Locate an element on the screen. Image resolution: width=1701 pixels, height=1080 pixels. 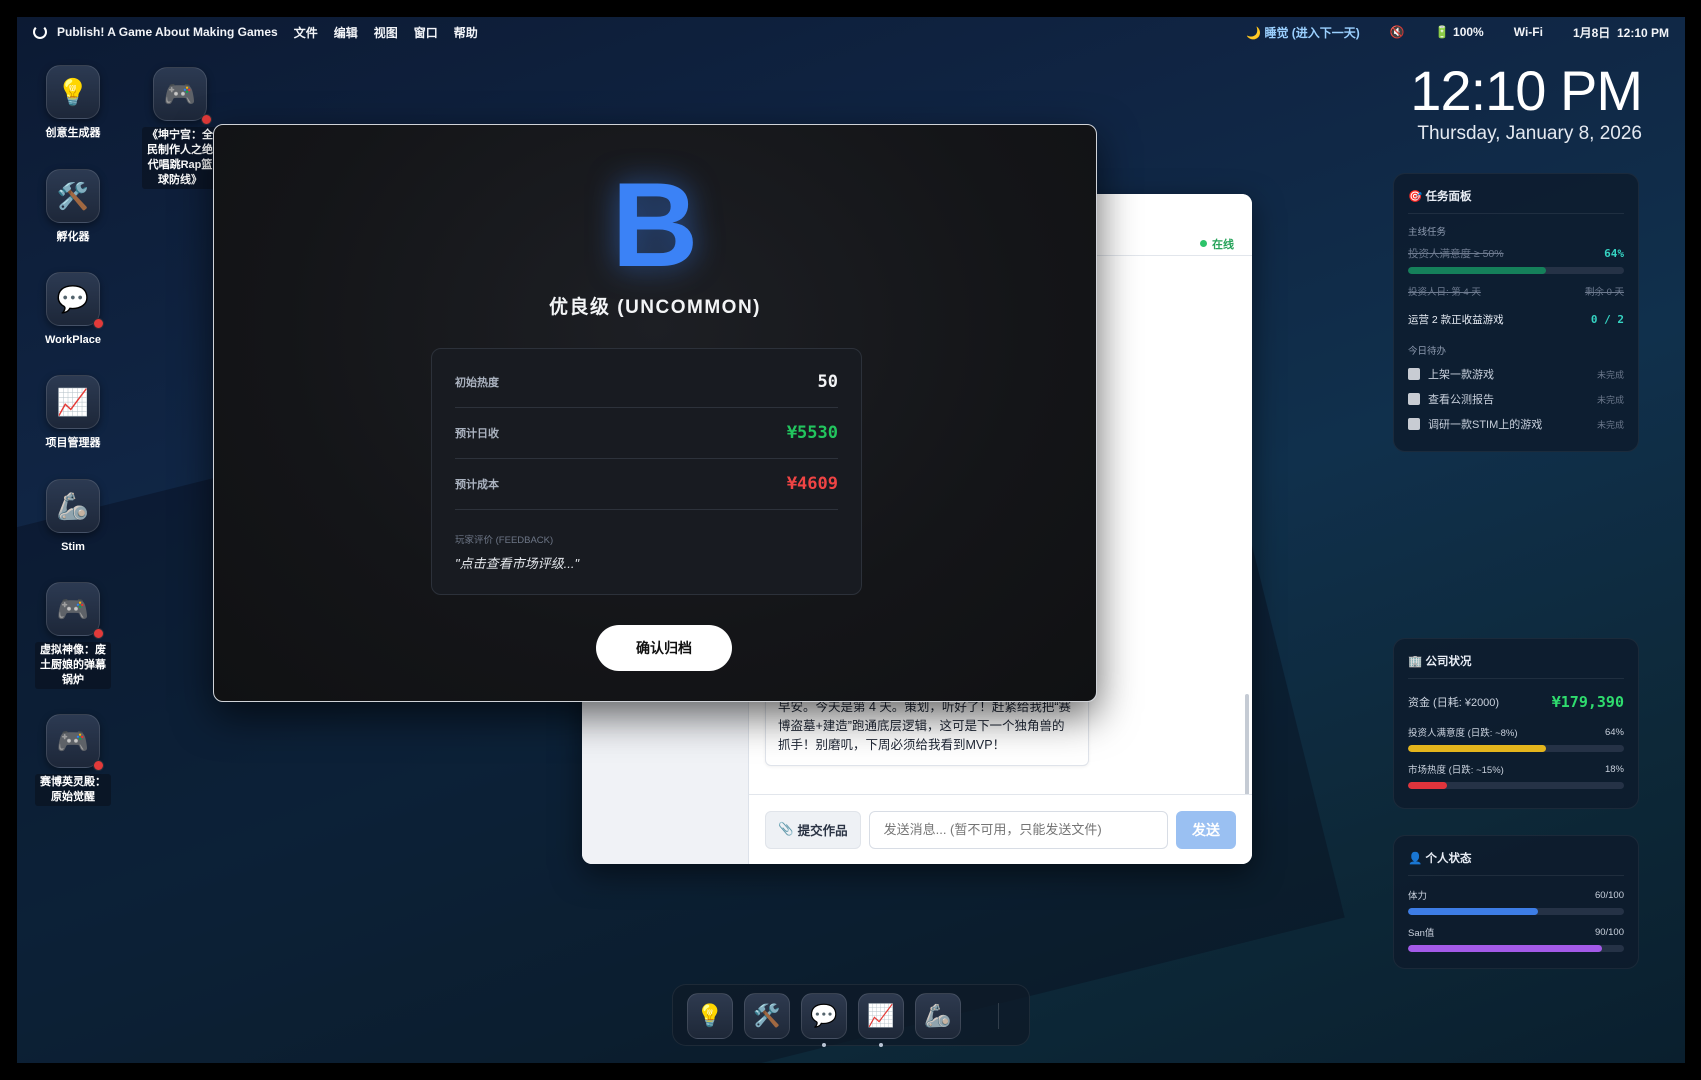
wifi-status: Wi-Fi is located at coordinates (1528, 32).